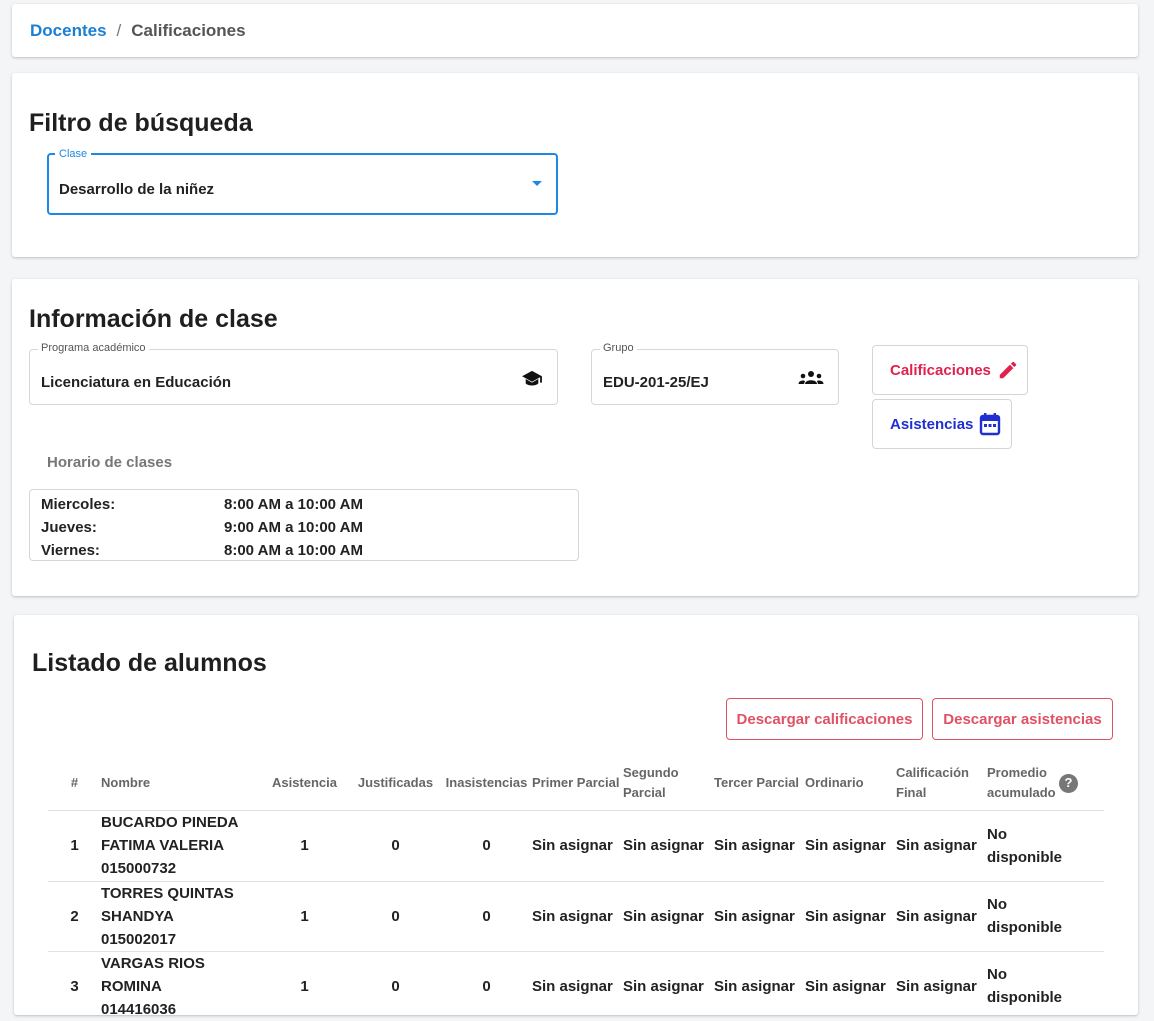 The height and width of the screenshot is (1021, 1154). I want to click on header-promedio: Promedio acumulado ?, so click(1045, 784).